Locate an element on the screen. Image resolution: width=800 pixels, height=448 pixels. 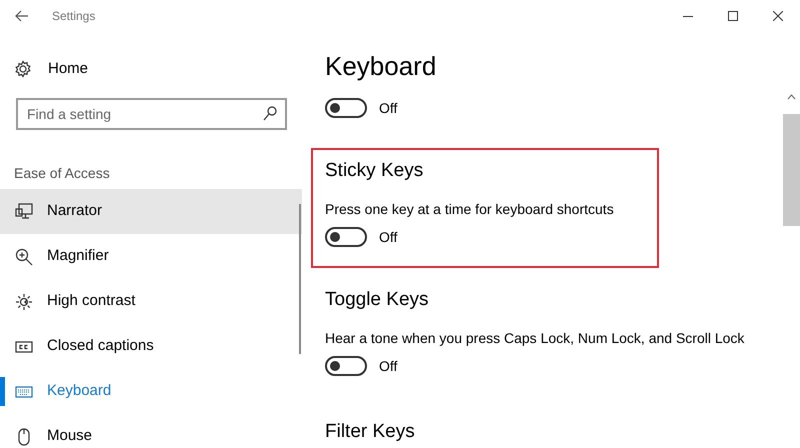
section-label: Ease of Access is located at coordinates (62, 173).